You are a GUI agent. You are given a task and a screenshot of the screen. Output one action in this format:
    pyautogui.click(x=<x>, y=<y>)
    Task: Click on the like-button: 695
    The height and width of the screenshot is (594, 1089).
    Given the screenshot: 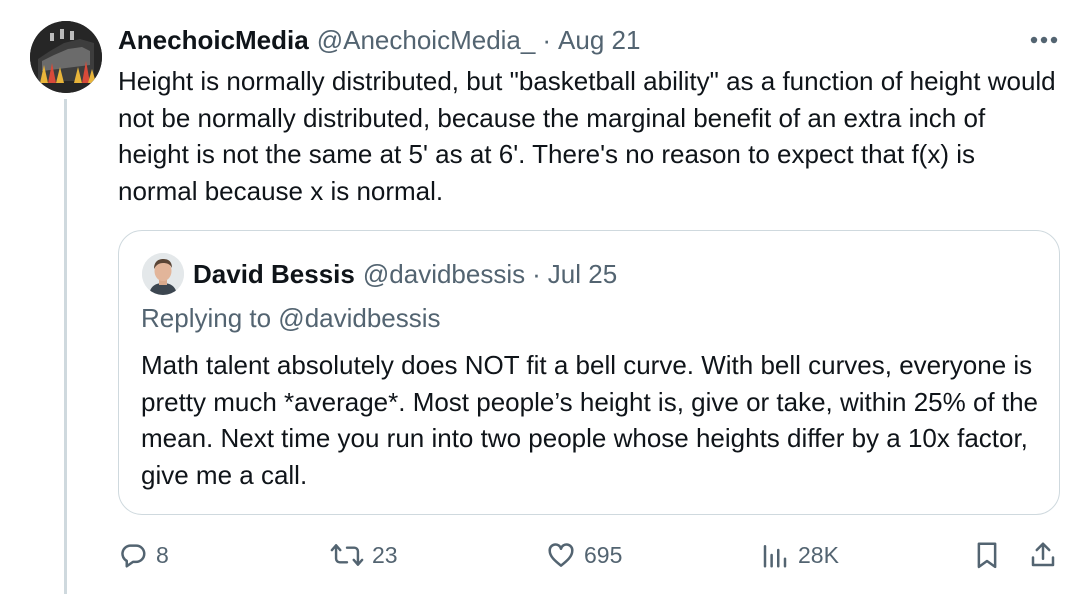 What is the action you would take?
    pyautogui.click(x=584, y=555)
    